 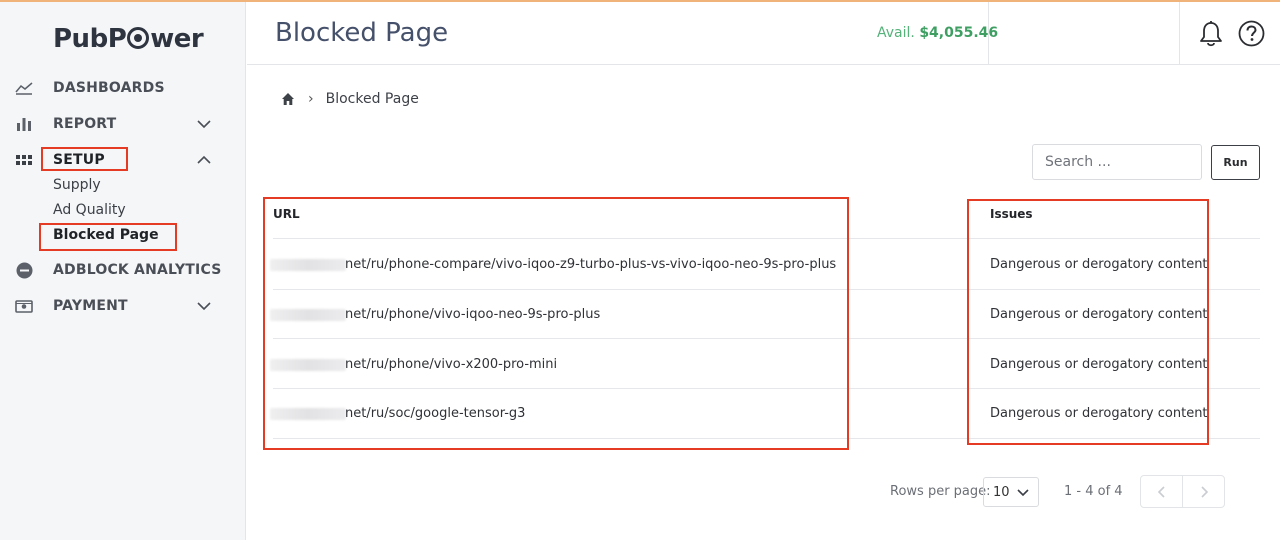 What do you see at coordinates (77, 185) in the screenshot?
I see `sidebar-subitem-supply: Supply` at bounding box center [77, 185].